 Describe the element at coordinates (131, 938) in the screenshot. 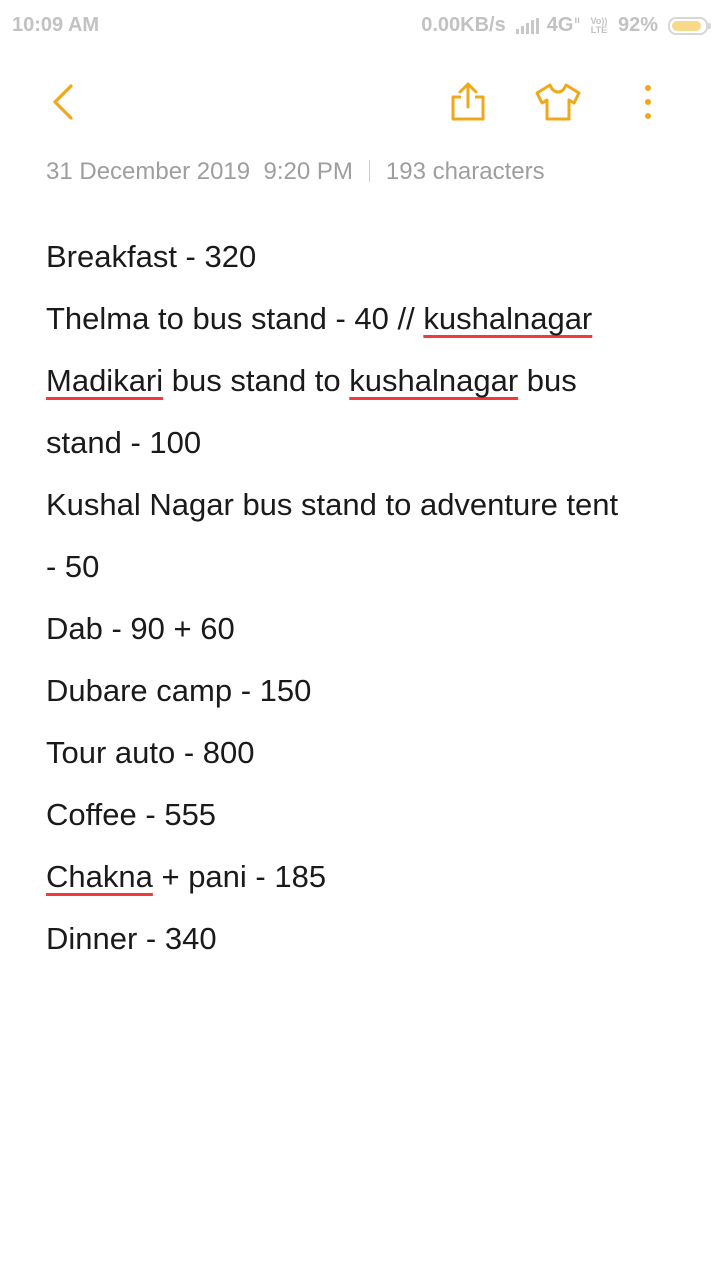

I see `note-line: Dinner - 340` at that location.